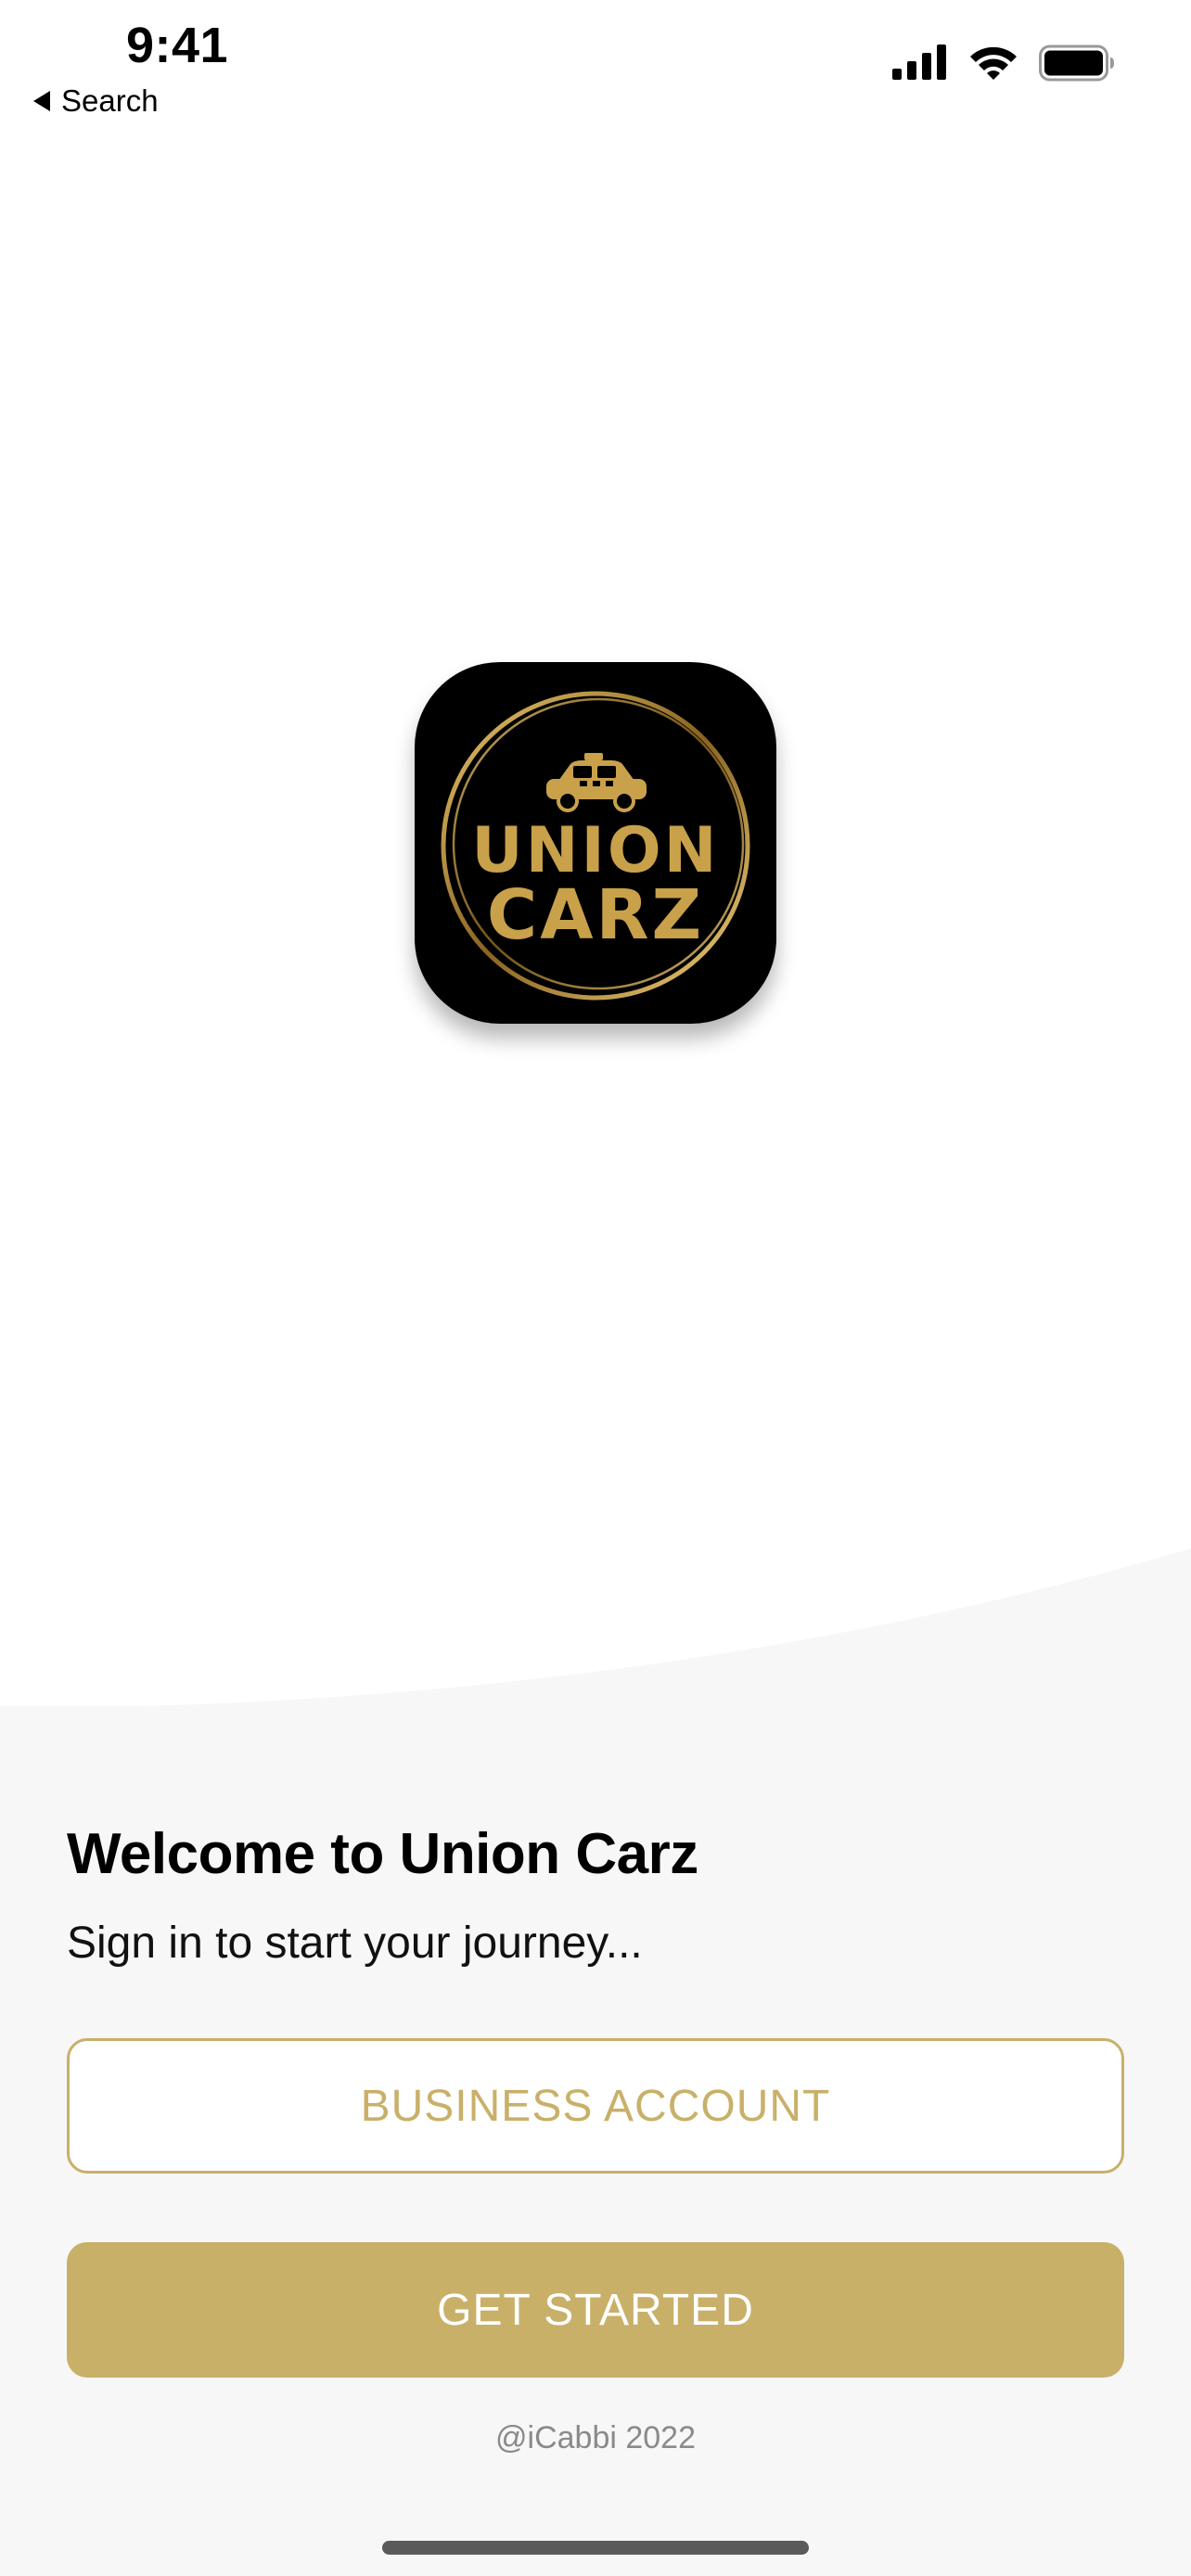  Describe the element at coordinates (595, 2437) in the screenshot. I see `copyright-text: @iCabbi 2022` at that location.